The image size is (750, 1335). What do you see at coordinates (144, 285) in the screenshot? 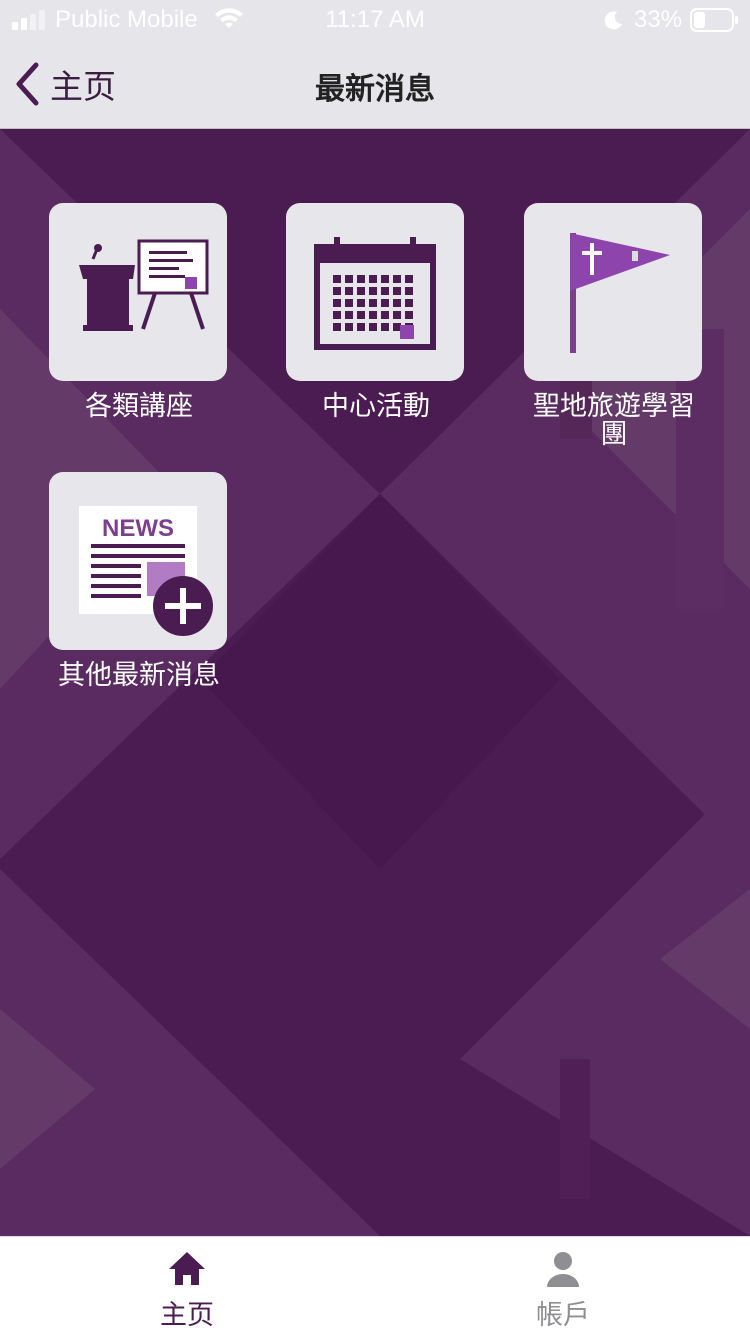
I see `lecture-podium-icon` at bounding box center [144, 285].